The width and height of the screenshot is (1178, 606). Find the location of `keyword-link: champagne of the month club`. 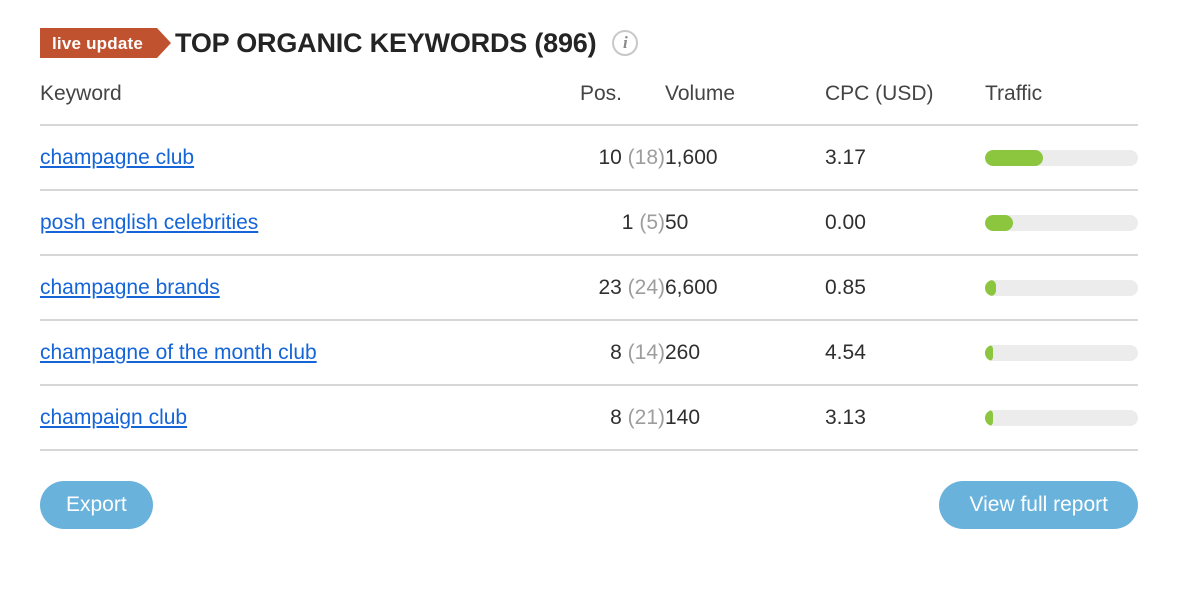

keyword-link: champagne of the month club is located at coordinates (178, 352).